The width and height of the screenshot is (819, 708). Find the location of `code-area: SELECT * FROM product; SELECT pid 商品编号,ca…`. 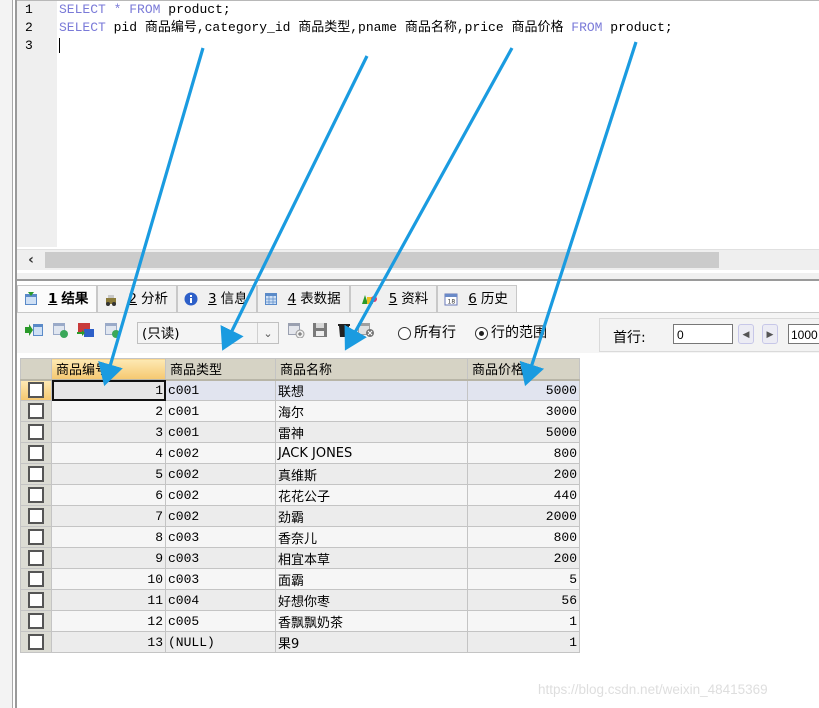

code-area: SELECT * FROM product; SELECT pid 商品编号,ca… is located at coordinates (439, 28).